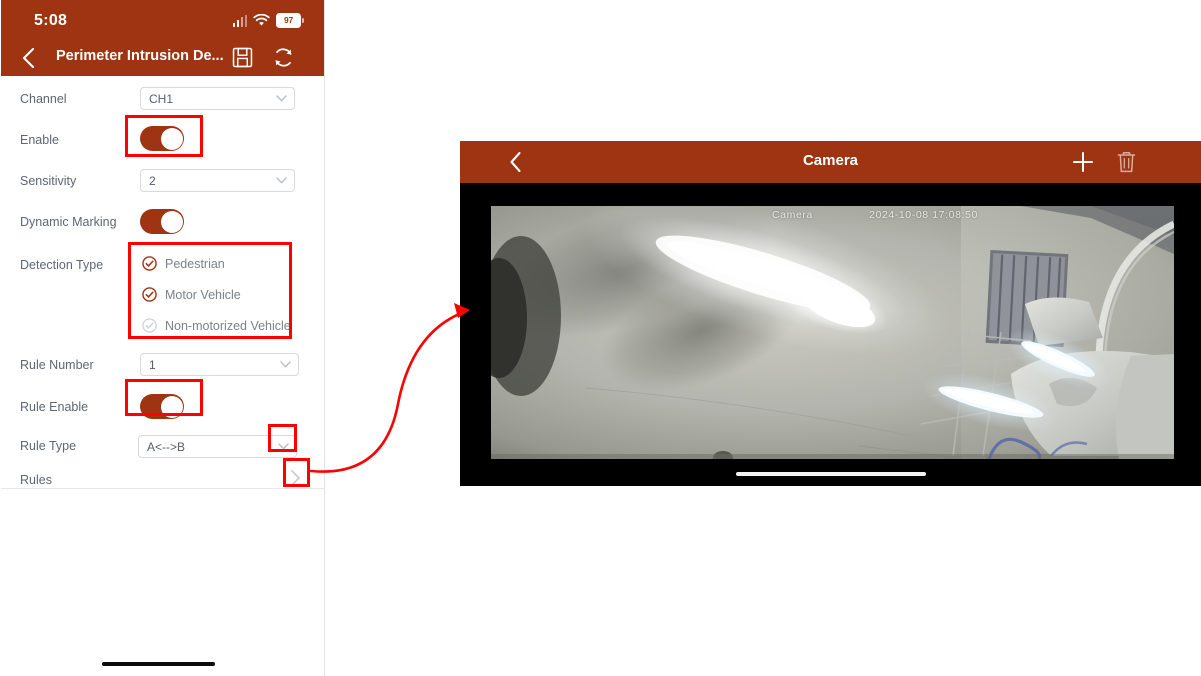 The image size is (1201, 676). Describe the element at coordinates (162, 480) in the screenshot. I see `row-rules: Rules` at that location.